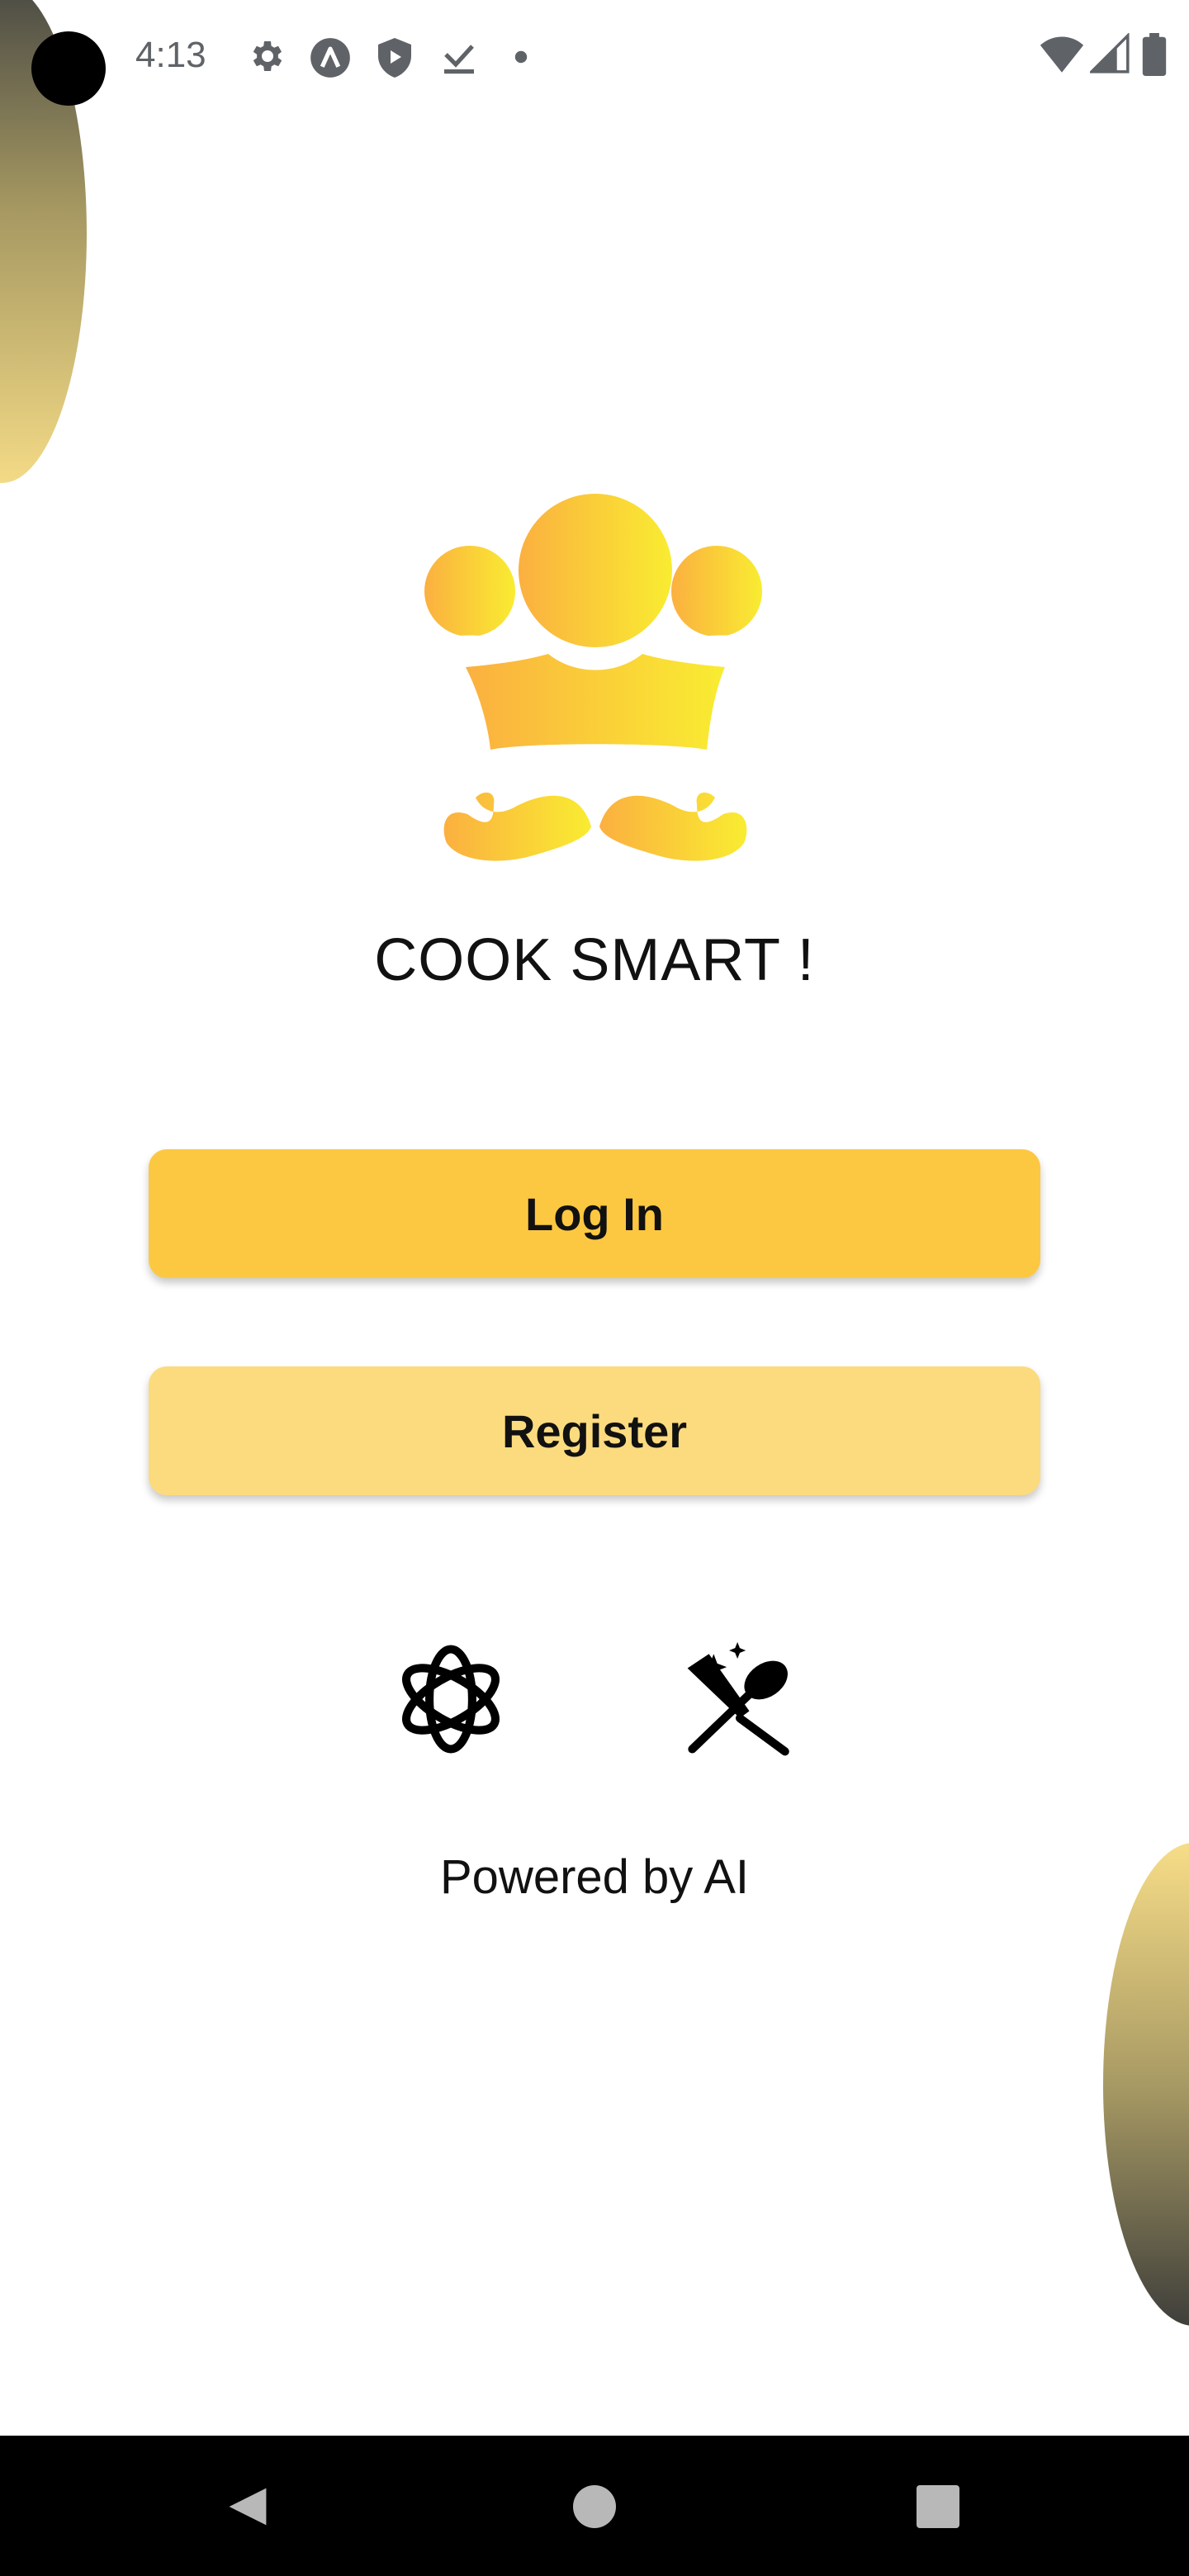  Describe the element at coordinates (1146, 2084) in the screenshot. I see `decorative-blob-bottom` at that location.